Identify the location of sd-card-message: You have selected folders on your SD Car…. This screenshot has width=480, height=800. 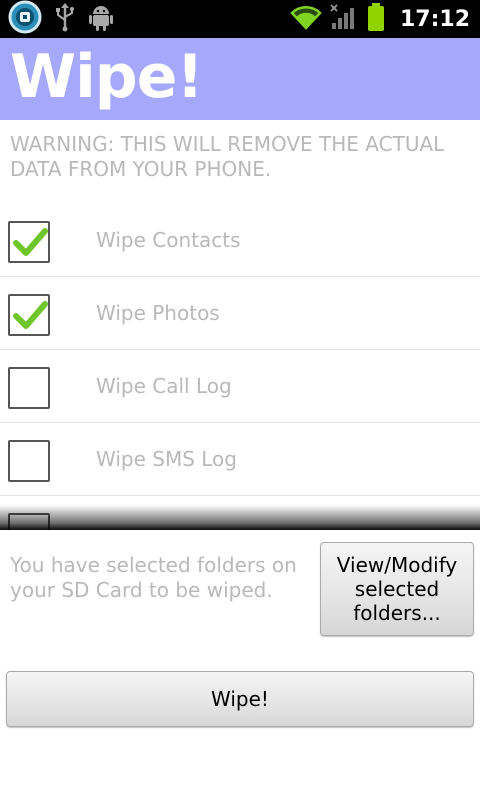
(153, 577).